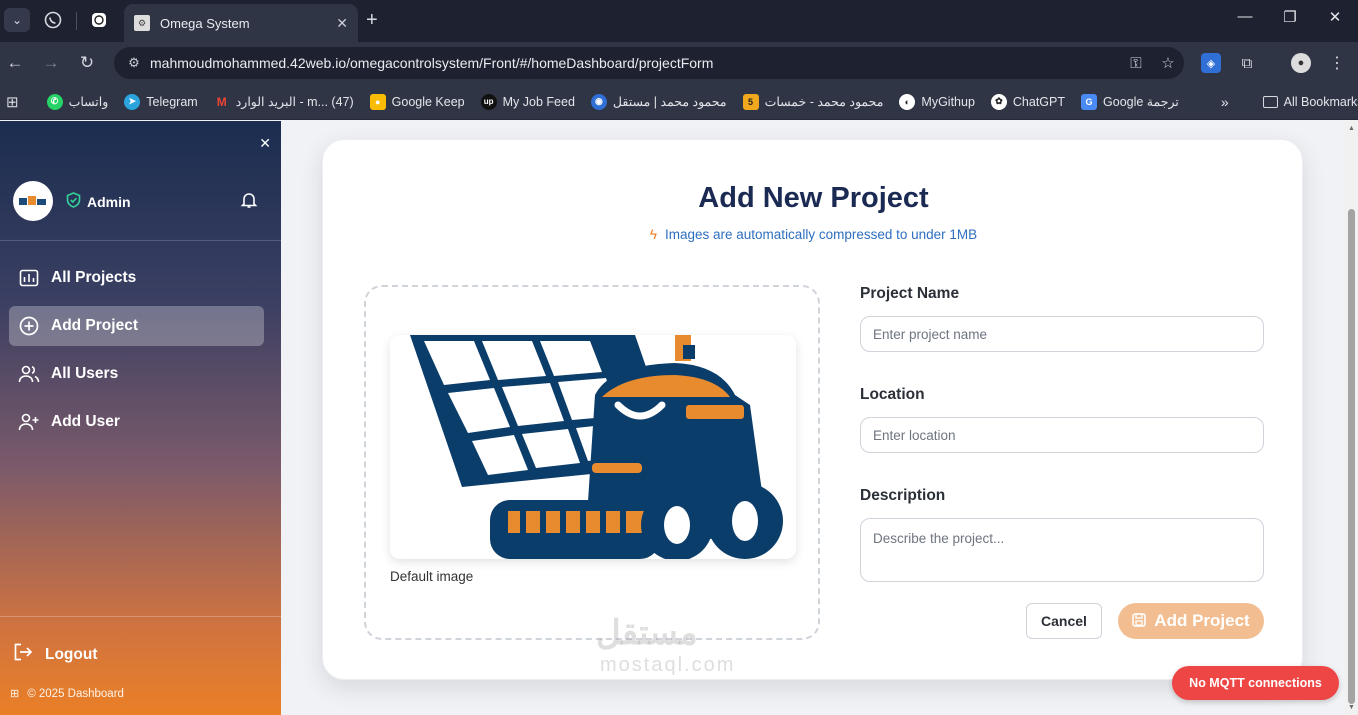  What do you see at coordinates (910, 293) in the screenshot?
I see `project-name-label: Project Name` at bounding box center [910, 293].